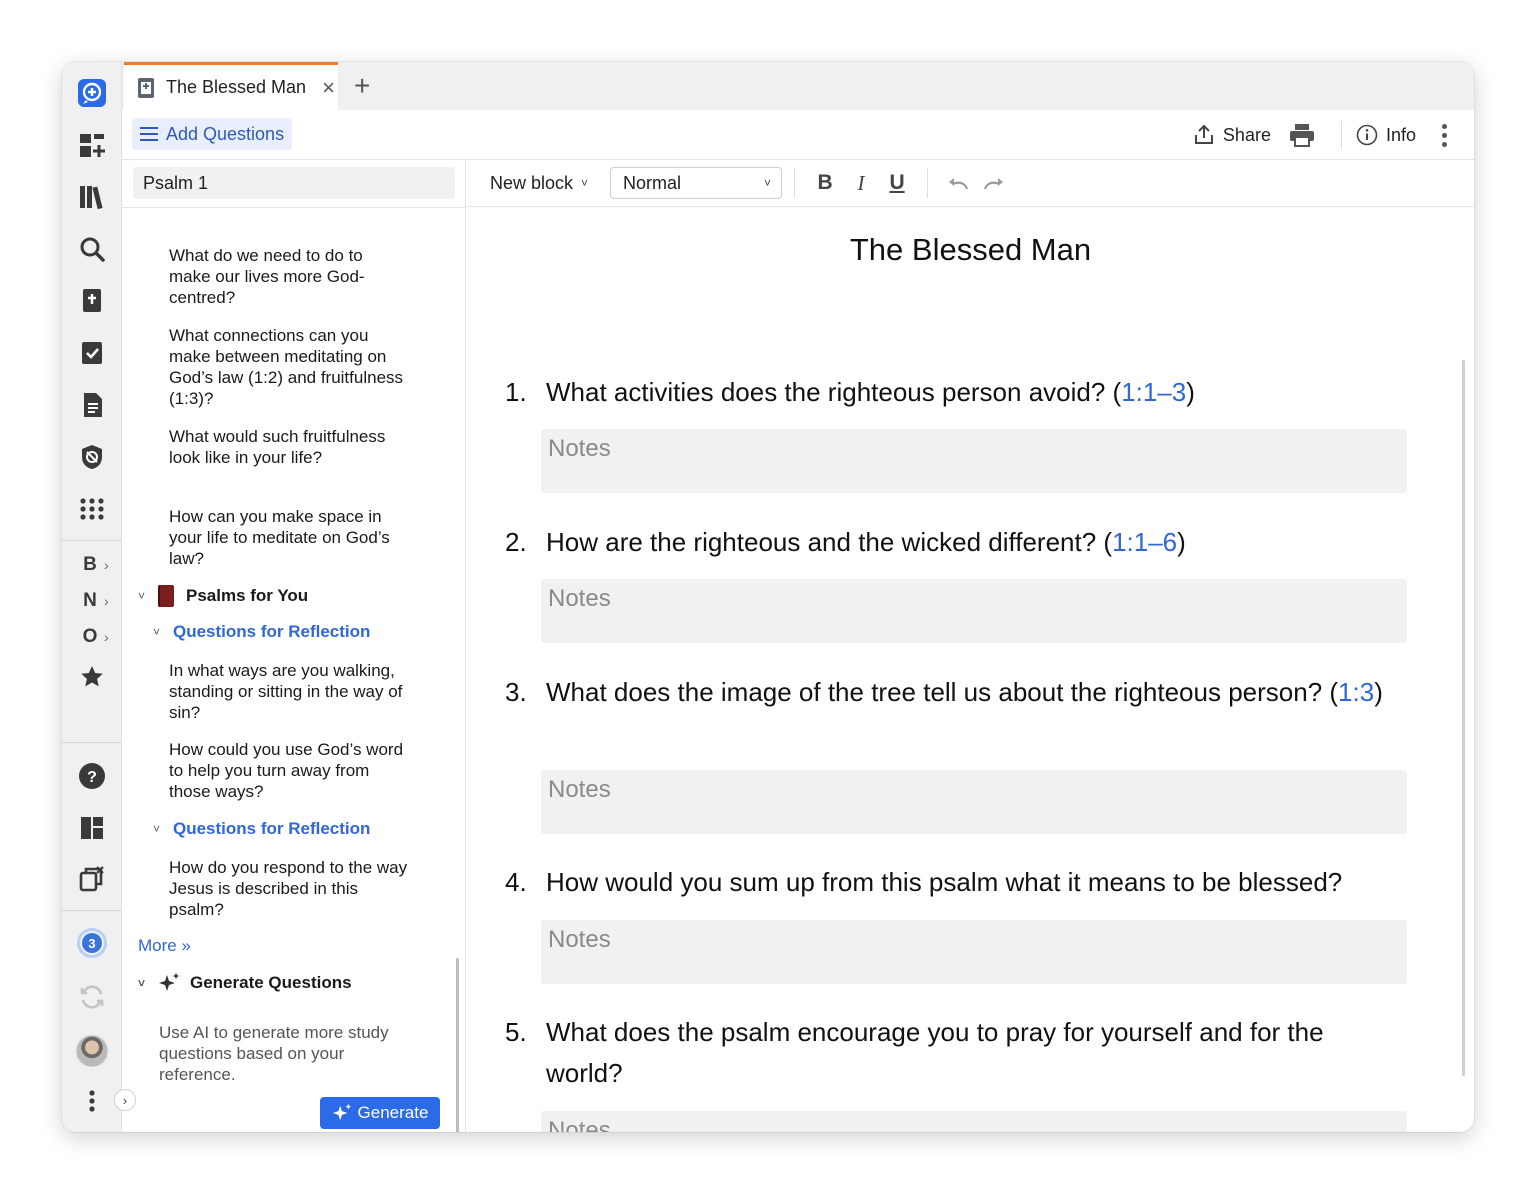 The width and height of the screenshot is (1536, 1194). I want to click on rail-shortcut-n: N ›, so click(98, 601).